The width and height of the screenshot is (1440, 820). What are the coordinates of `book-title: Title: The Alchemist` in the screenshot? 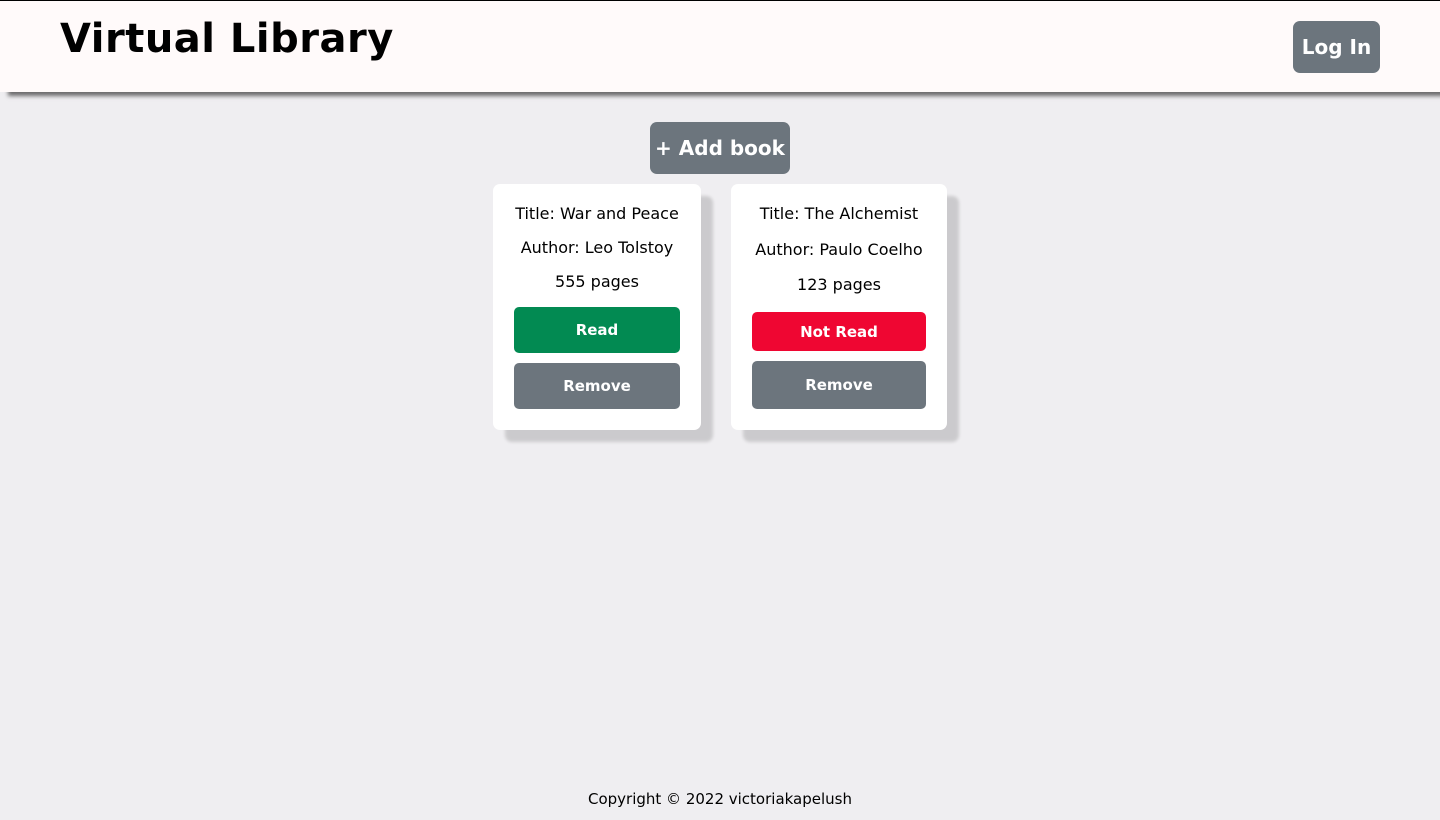 It's located at (839, 213).